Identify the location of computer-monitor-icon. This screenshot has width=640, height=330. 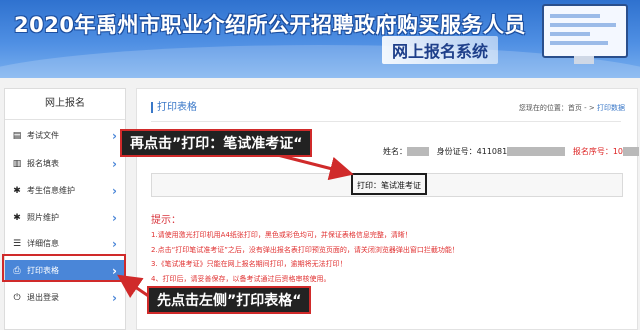
(584, 34).